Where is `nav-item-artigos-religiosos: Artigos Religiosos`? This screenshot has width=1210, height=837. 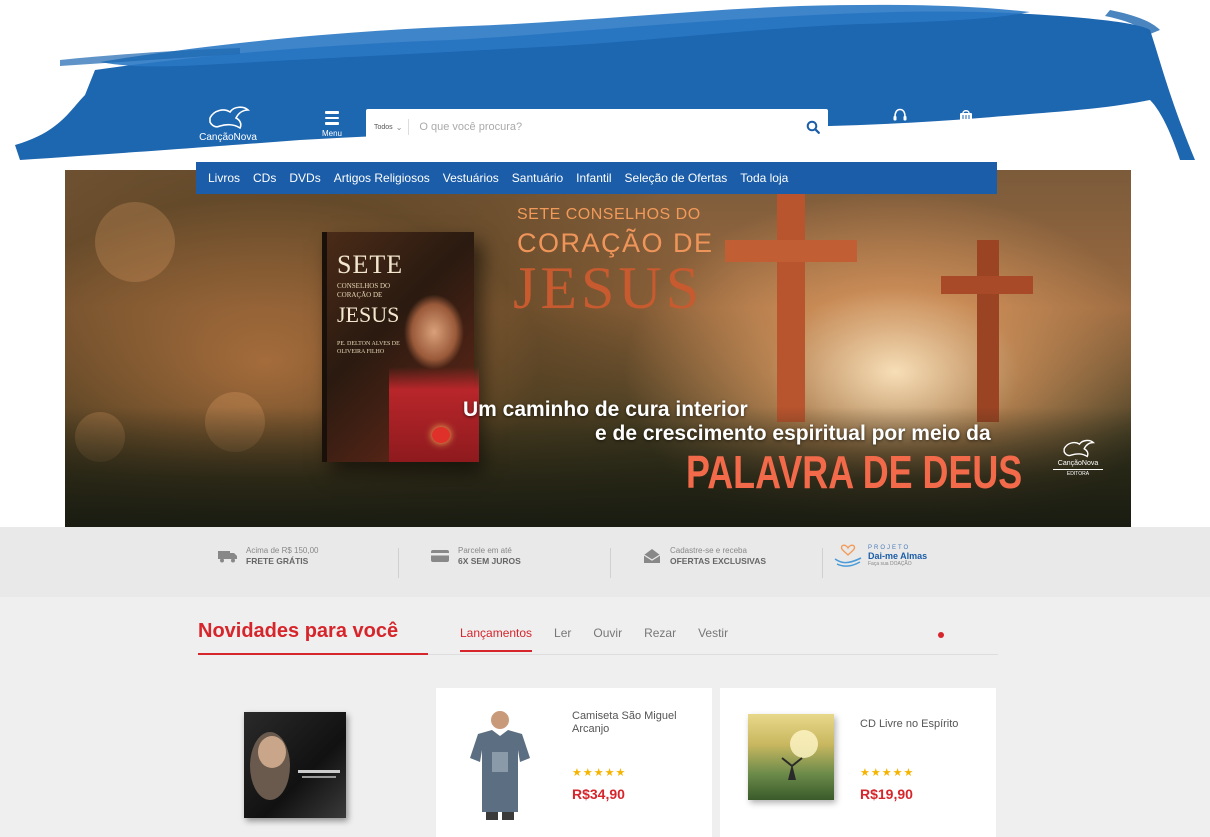 nav-item-artigos-religiosos: Artigos Religiosos is located at coordinates (382, 178).